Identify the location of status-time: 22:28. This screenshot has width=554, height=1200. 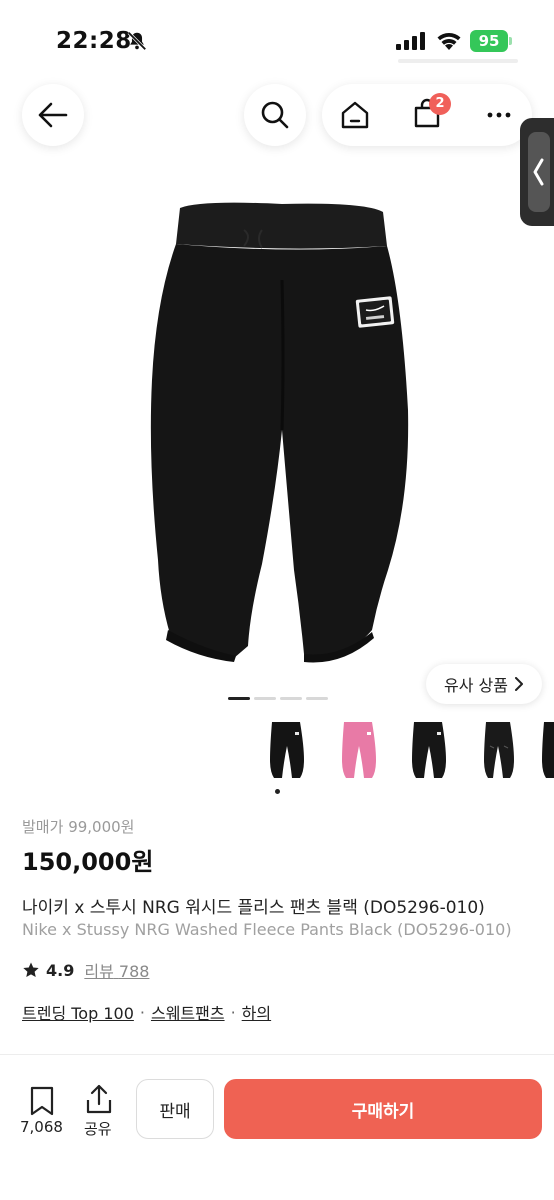
(94, 41).